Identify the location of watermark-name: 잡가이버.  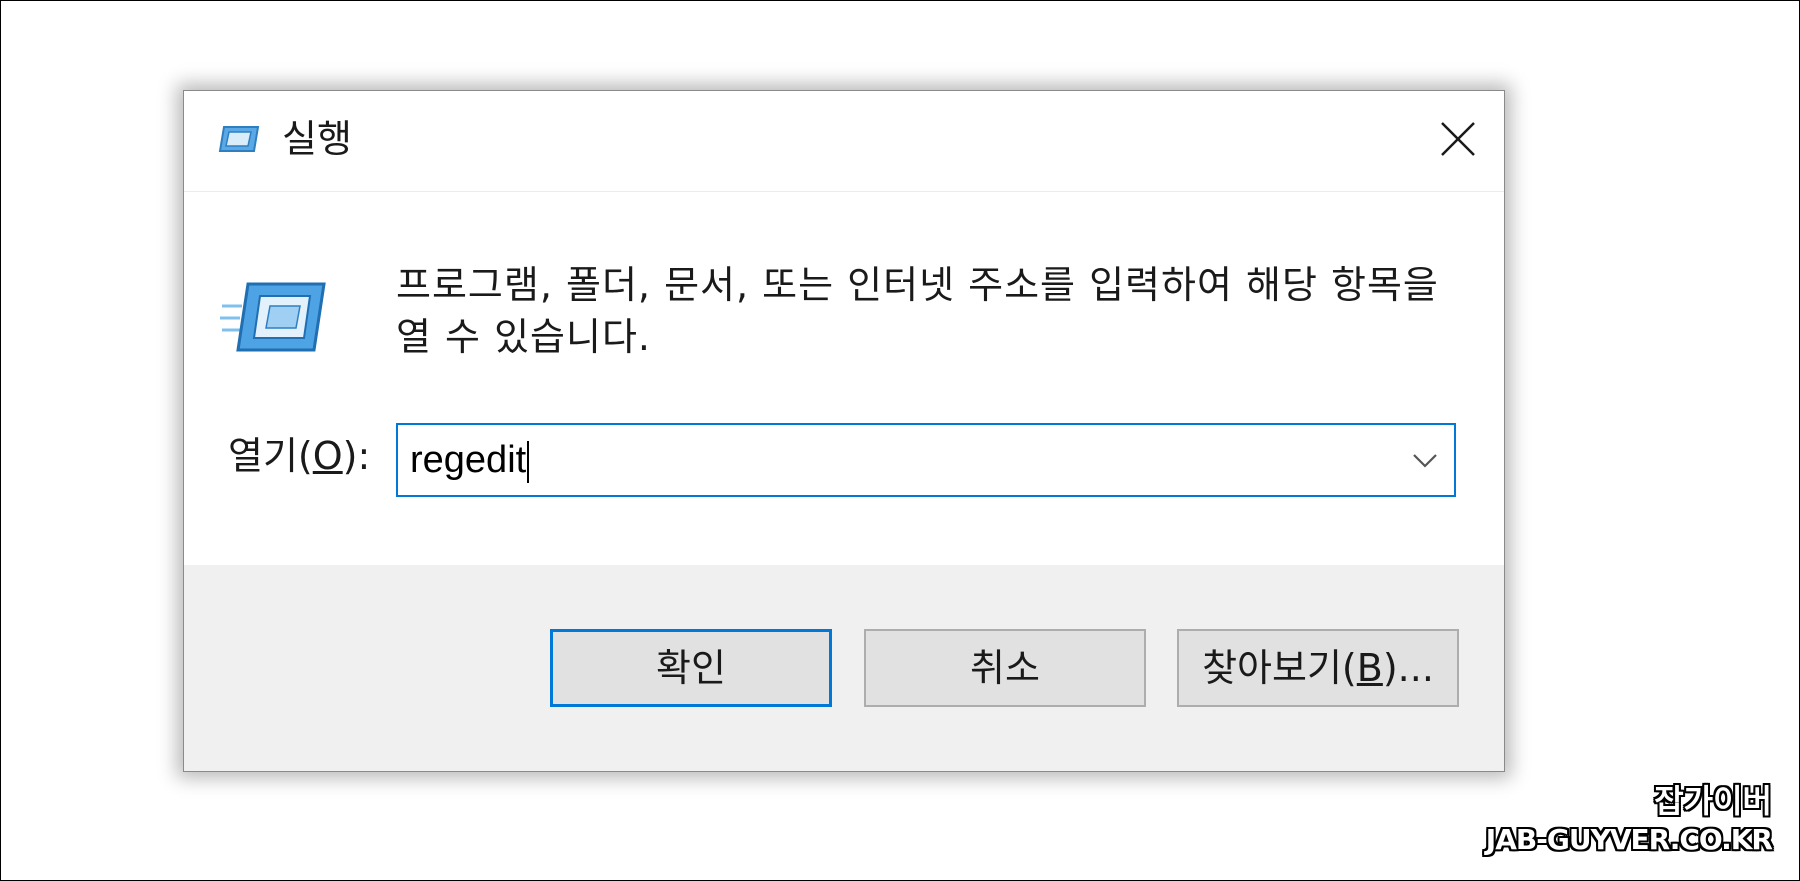
(1713, 801).